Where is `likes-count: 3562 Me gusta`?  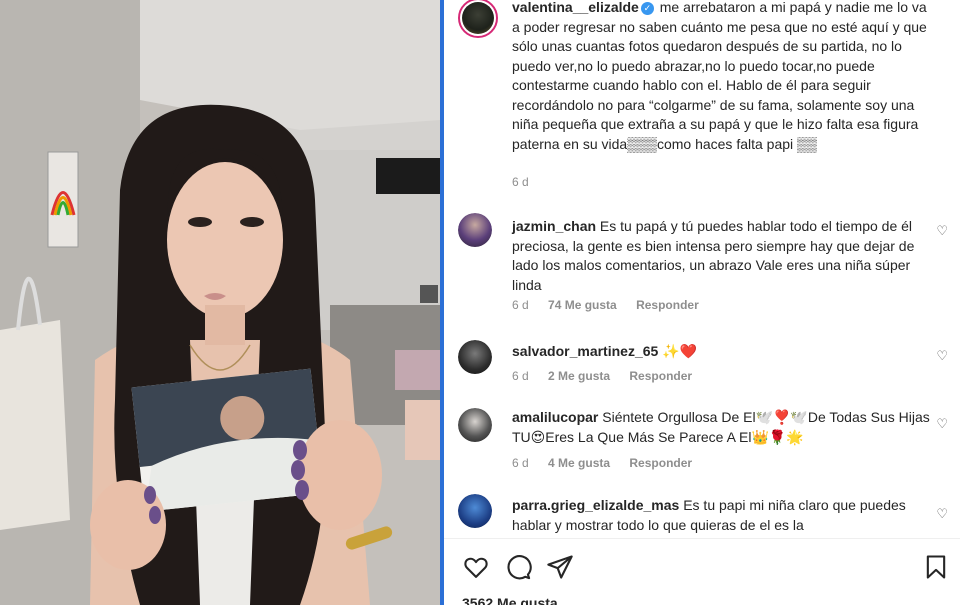
likes-count: 3562 Me gusta is located at coordinates (510, 600).